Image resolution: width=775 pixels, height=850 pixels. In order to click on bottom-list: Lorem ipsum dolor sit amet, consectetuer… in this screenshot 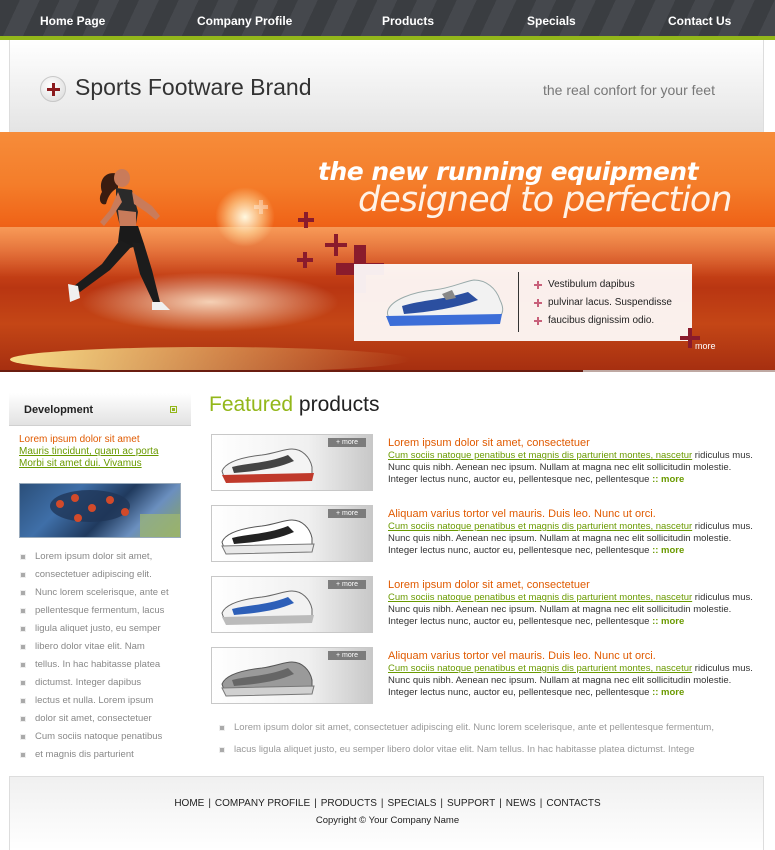, I will do `click(466, 741)`.